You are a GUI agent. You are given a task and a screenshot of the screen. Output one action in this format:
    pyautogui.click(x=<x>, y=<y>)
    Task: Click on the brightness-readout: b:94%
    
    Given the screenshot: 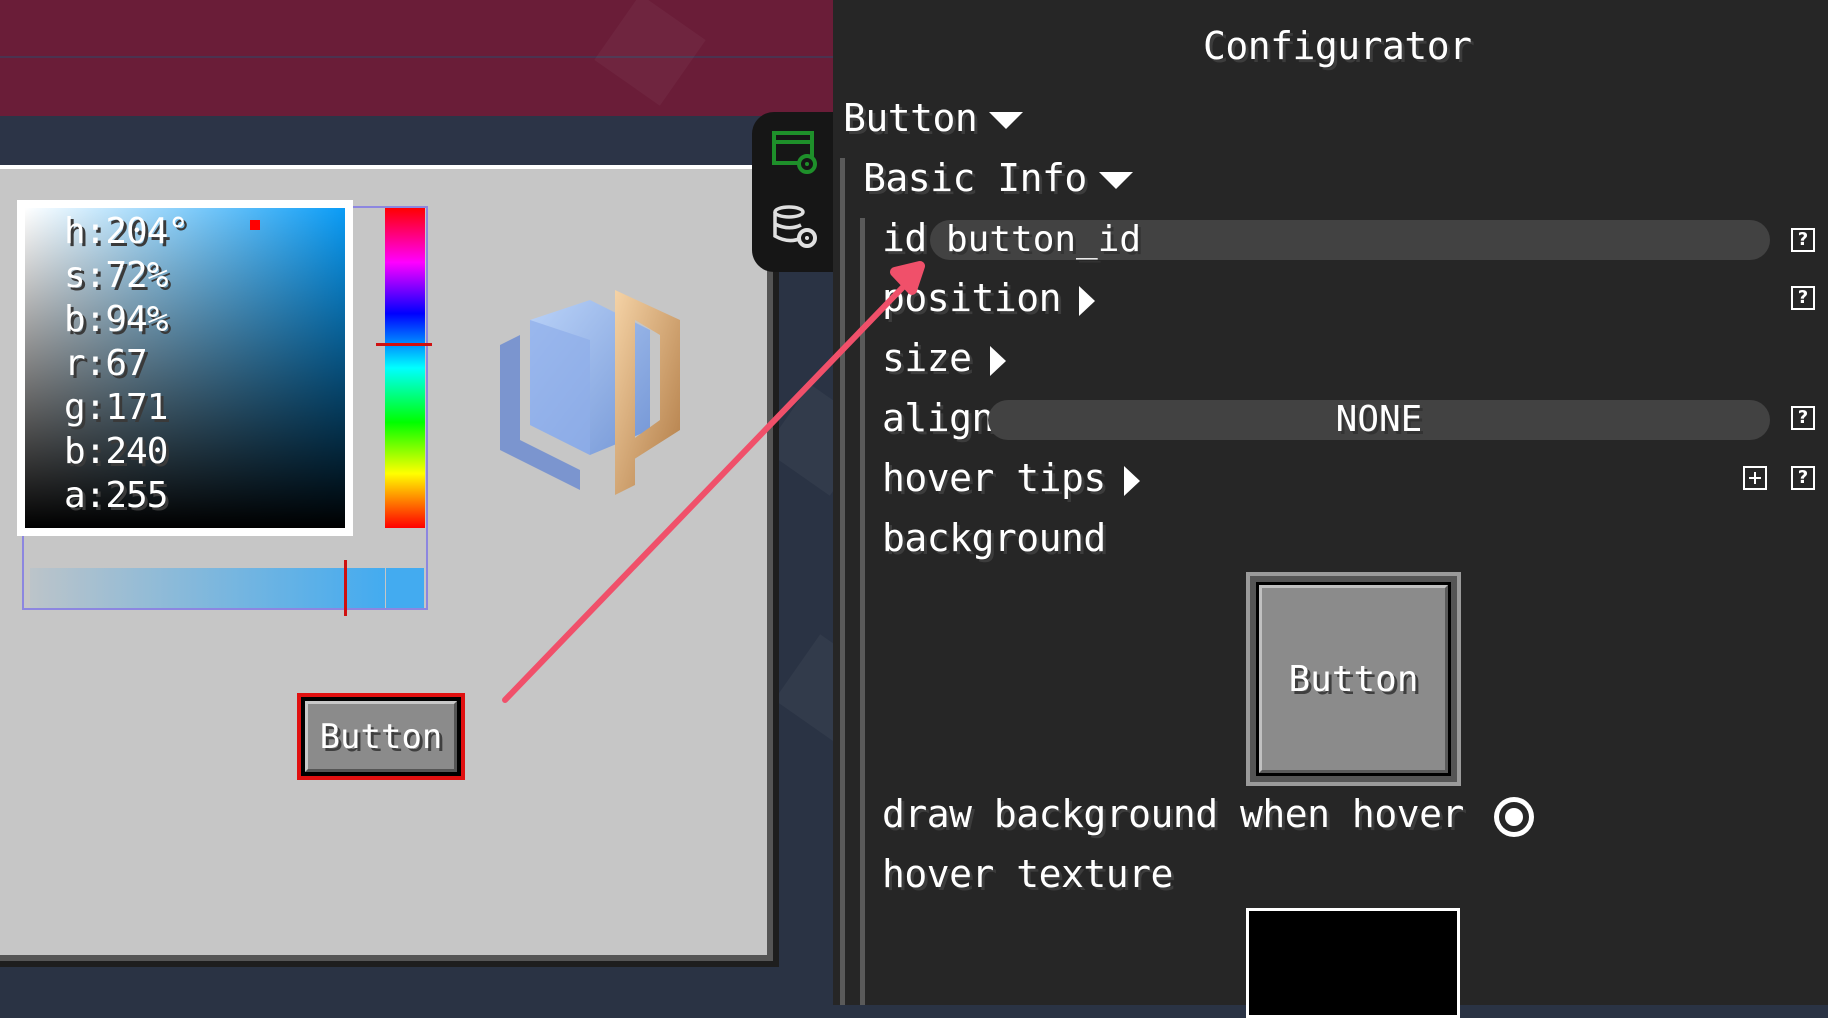 What is the action you would take?
    pyautogui.click(x=116, y=319)
    